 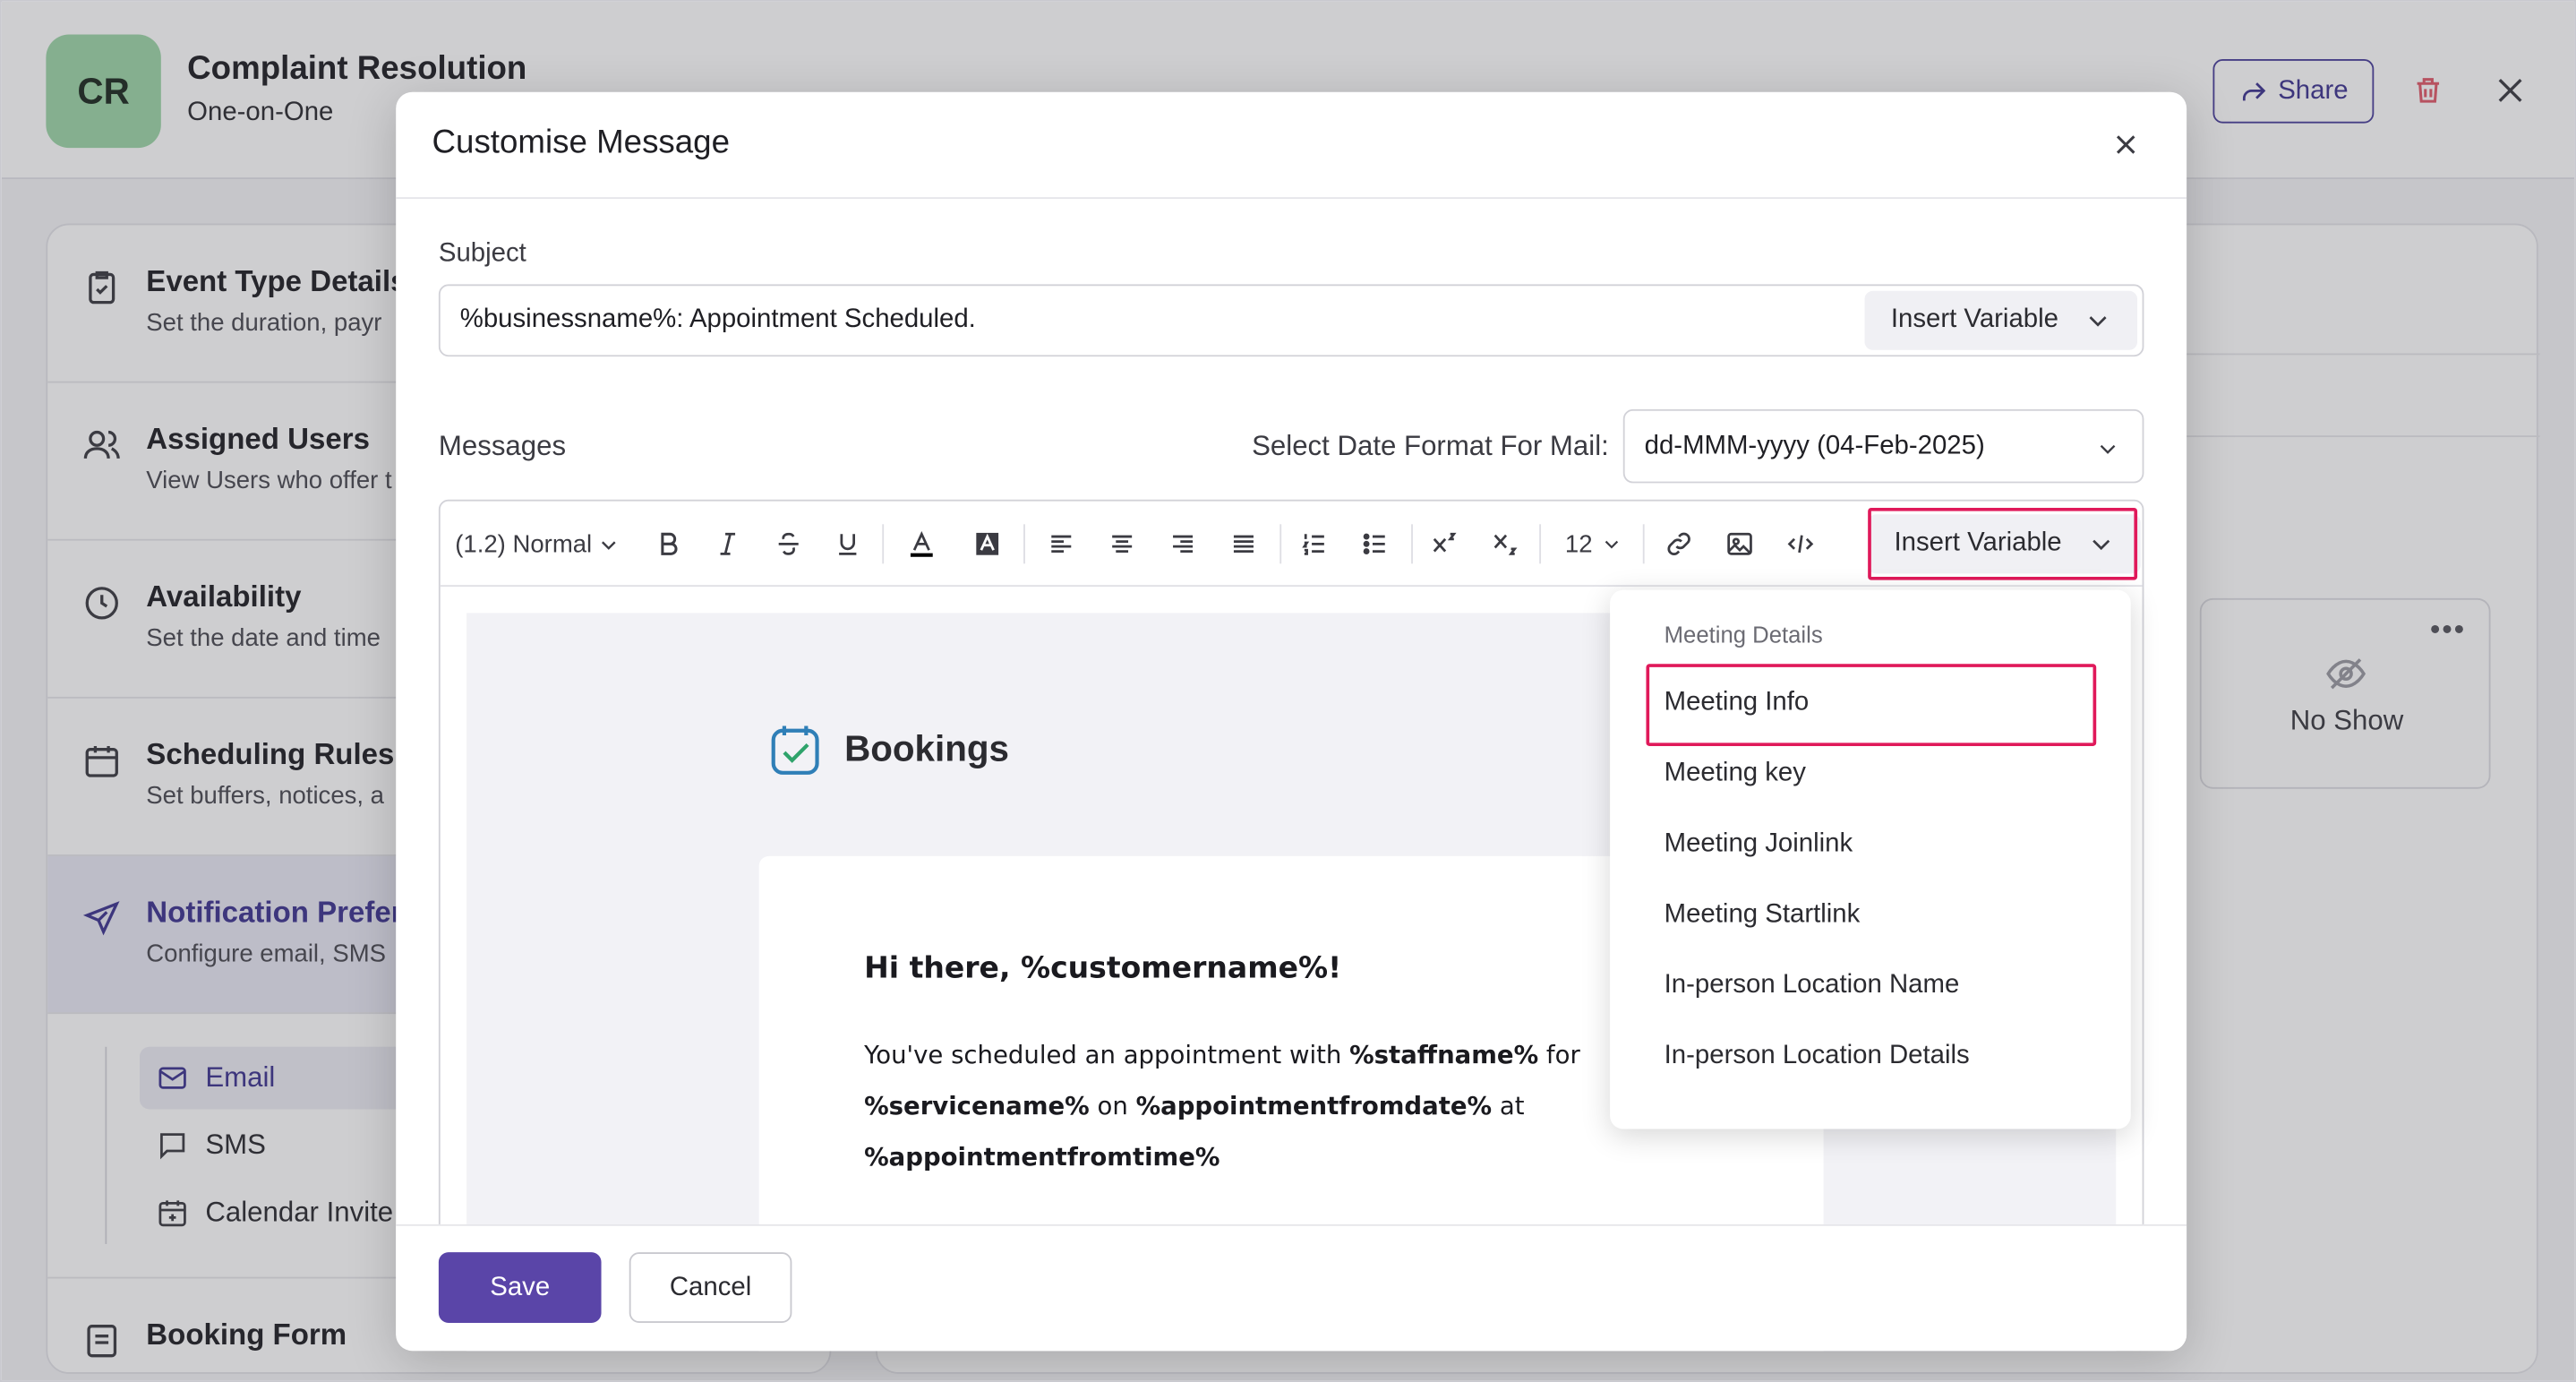 What do you see at coordinates (1759, 845) in the screenshot?
I see `menu-item-meeting-joinlink: Meeting Joinlink` at bounding box center [1759, 845].